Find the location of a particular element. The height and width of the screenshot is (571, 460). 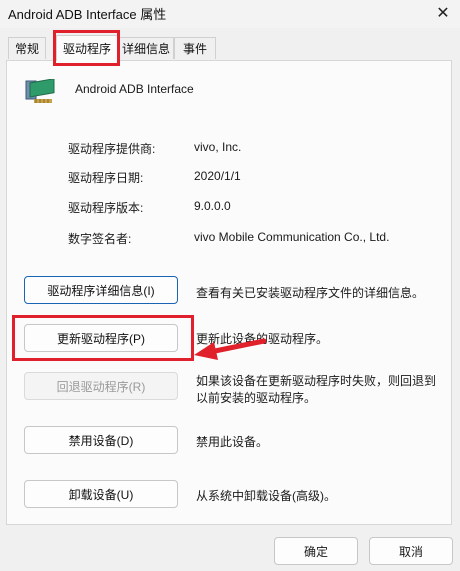

rollback-driver-button: 回退驱动程序(R) is located at coordinates (101, 386).